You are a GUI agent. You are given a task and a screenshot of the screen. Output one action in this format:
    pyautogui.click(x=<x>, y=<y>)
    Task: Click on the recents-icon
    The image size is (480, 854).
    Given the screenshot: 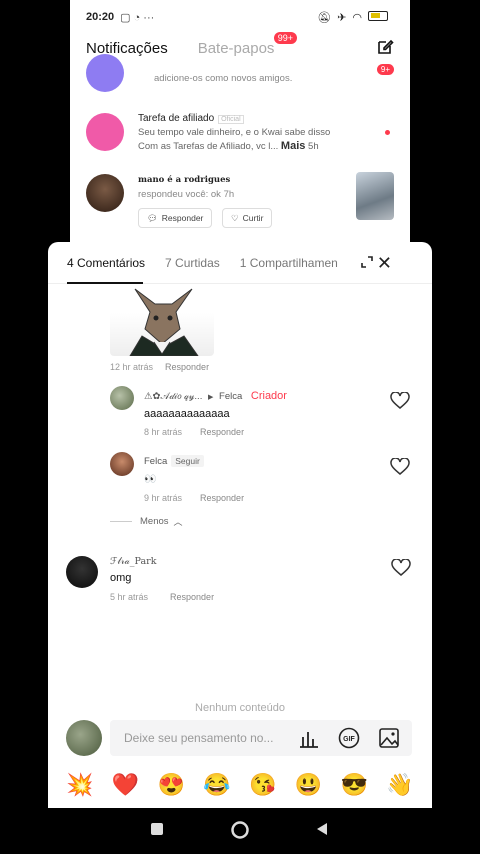 What is the action you would take?
    pyautogui.click(x=157, y=829)
    